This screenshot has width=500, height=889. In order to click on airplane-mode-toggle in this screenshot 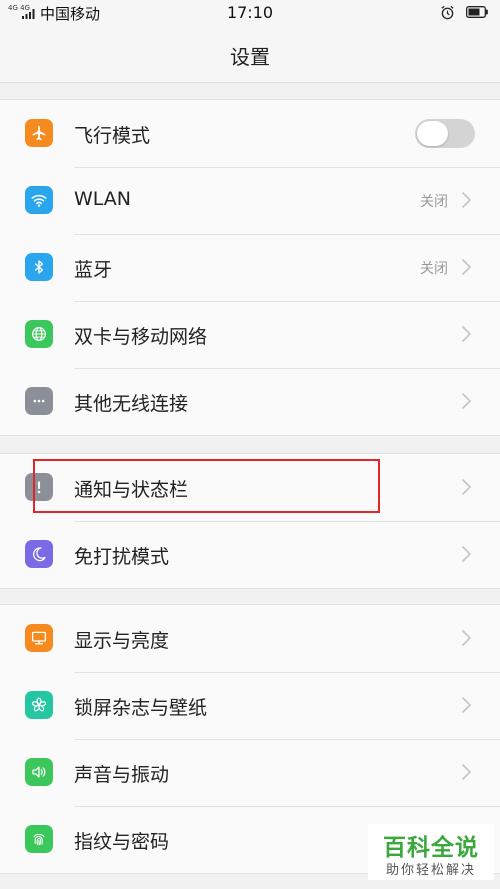, I will do `click(445, 133)`.